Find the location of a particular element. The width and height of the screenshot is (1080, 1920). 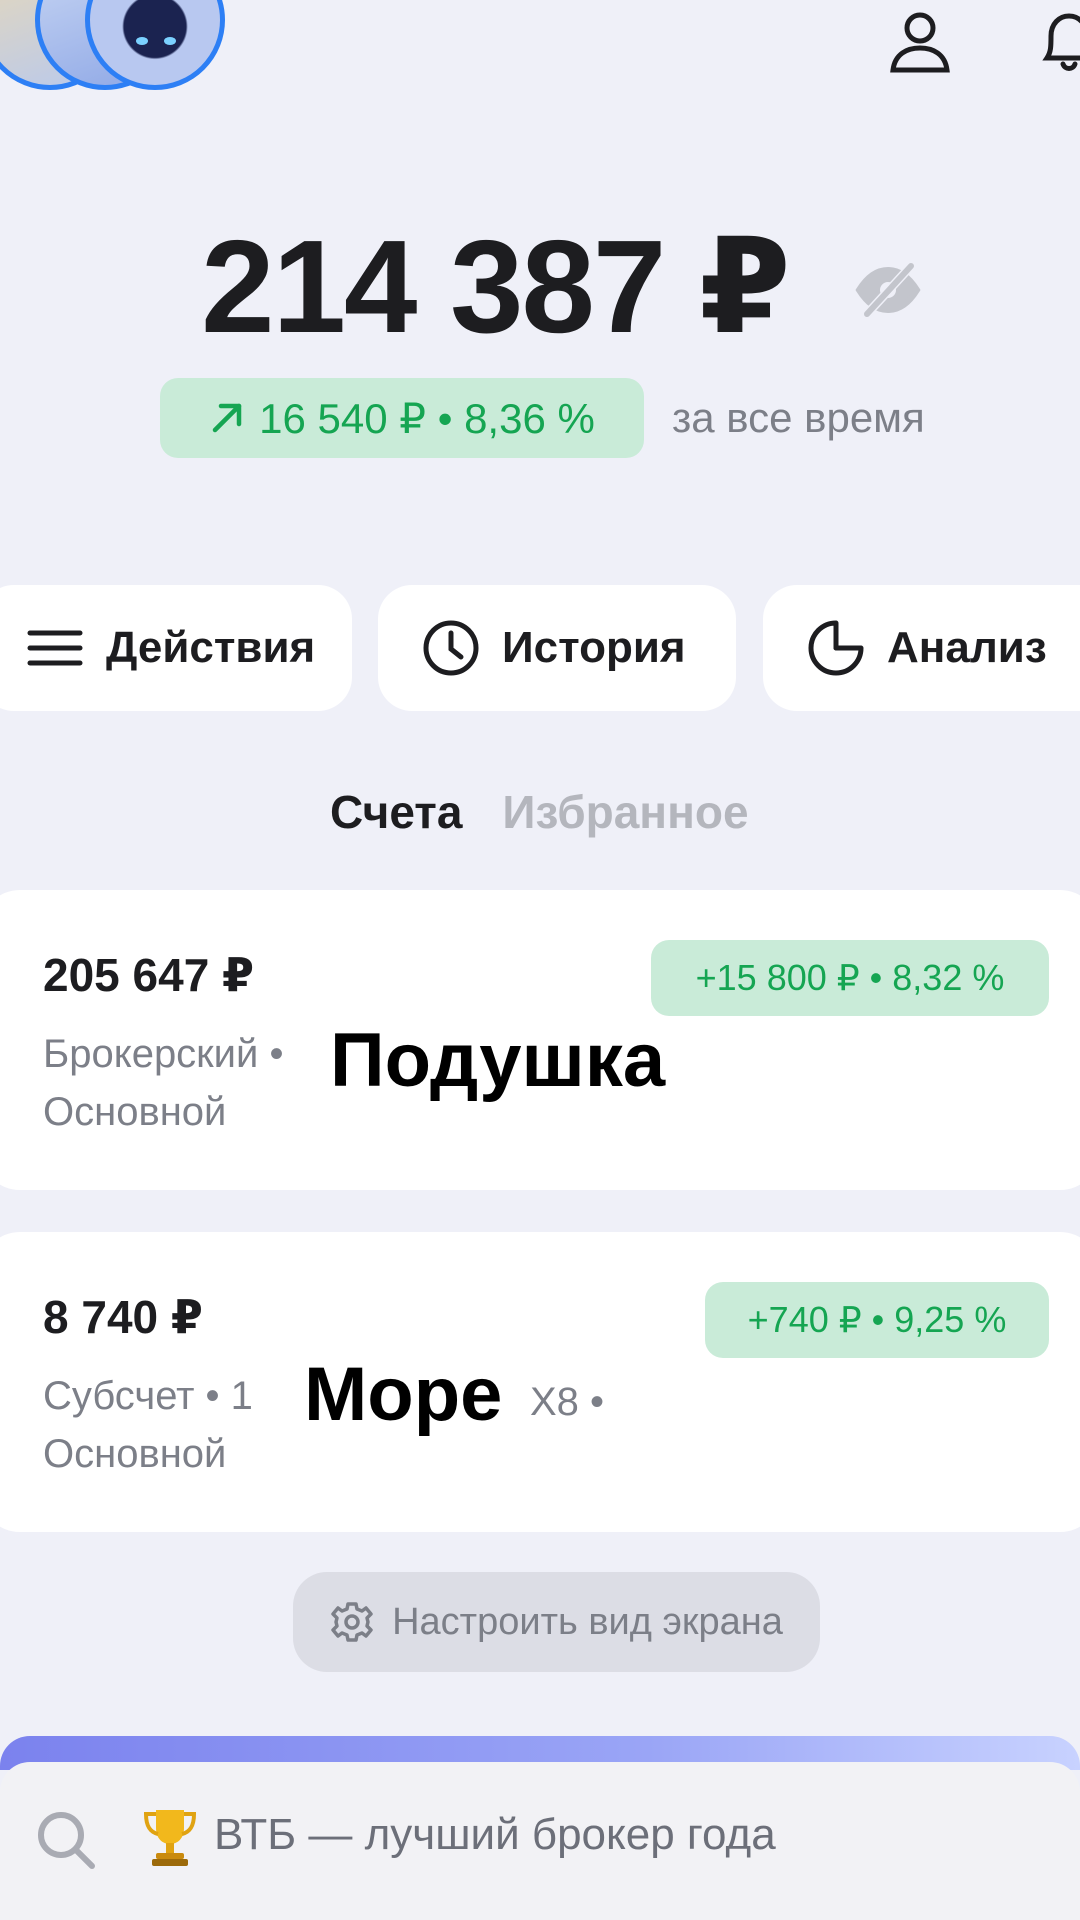

account-name-overlay: Море is located at coordinates (403, 1394).